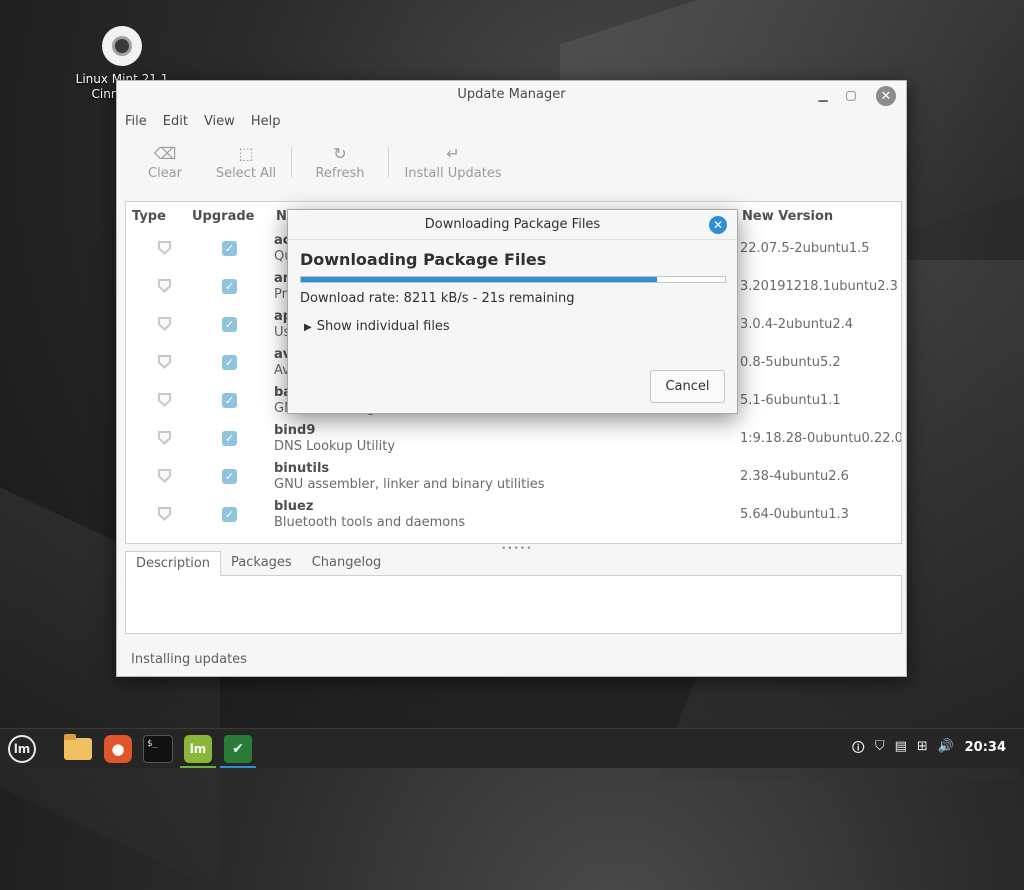  I want to click on terminal-launcher: $_, so click(158, 749).